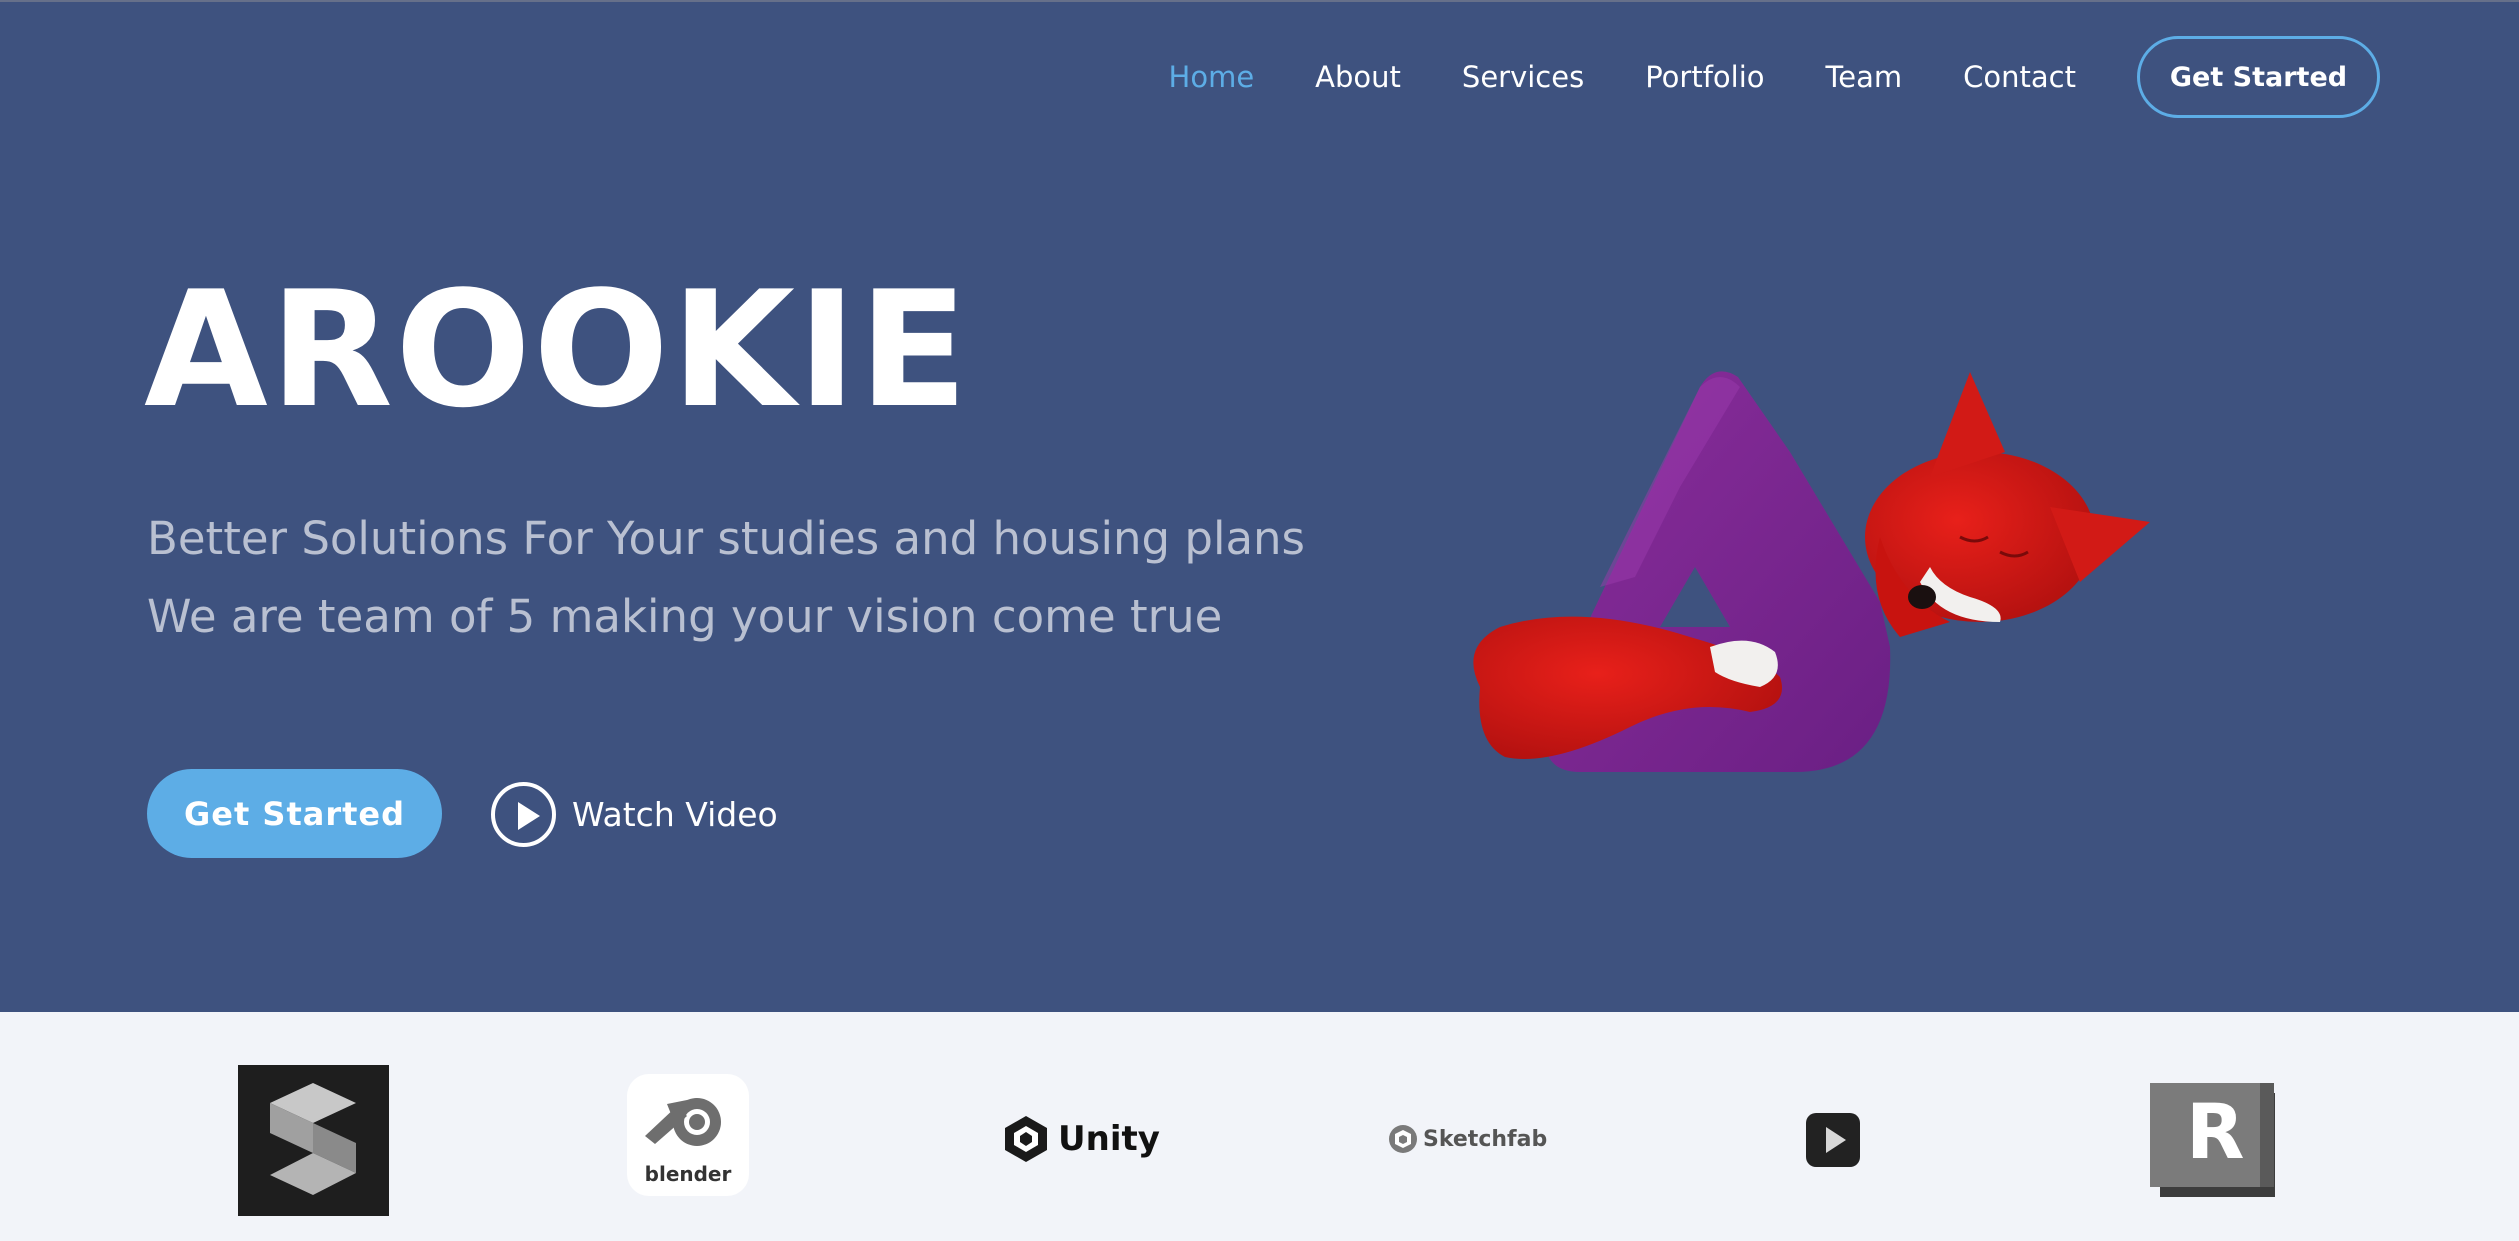 The height and width of the screenshot is (1241, 2519). Describe the element at coordinates (1811, 571) in the screenshot. I see `hero-mascot-image` at that location.